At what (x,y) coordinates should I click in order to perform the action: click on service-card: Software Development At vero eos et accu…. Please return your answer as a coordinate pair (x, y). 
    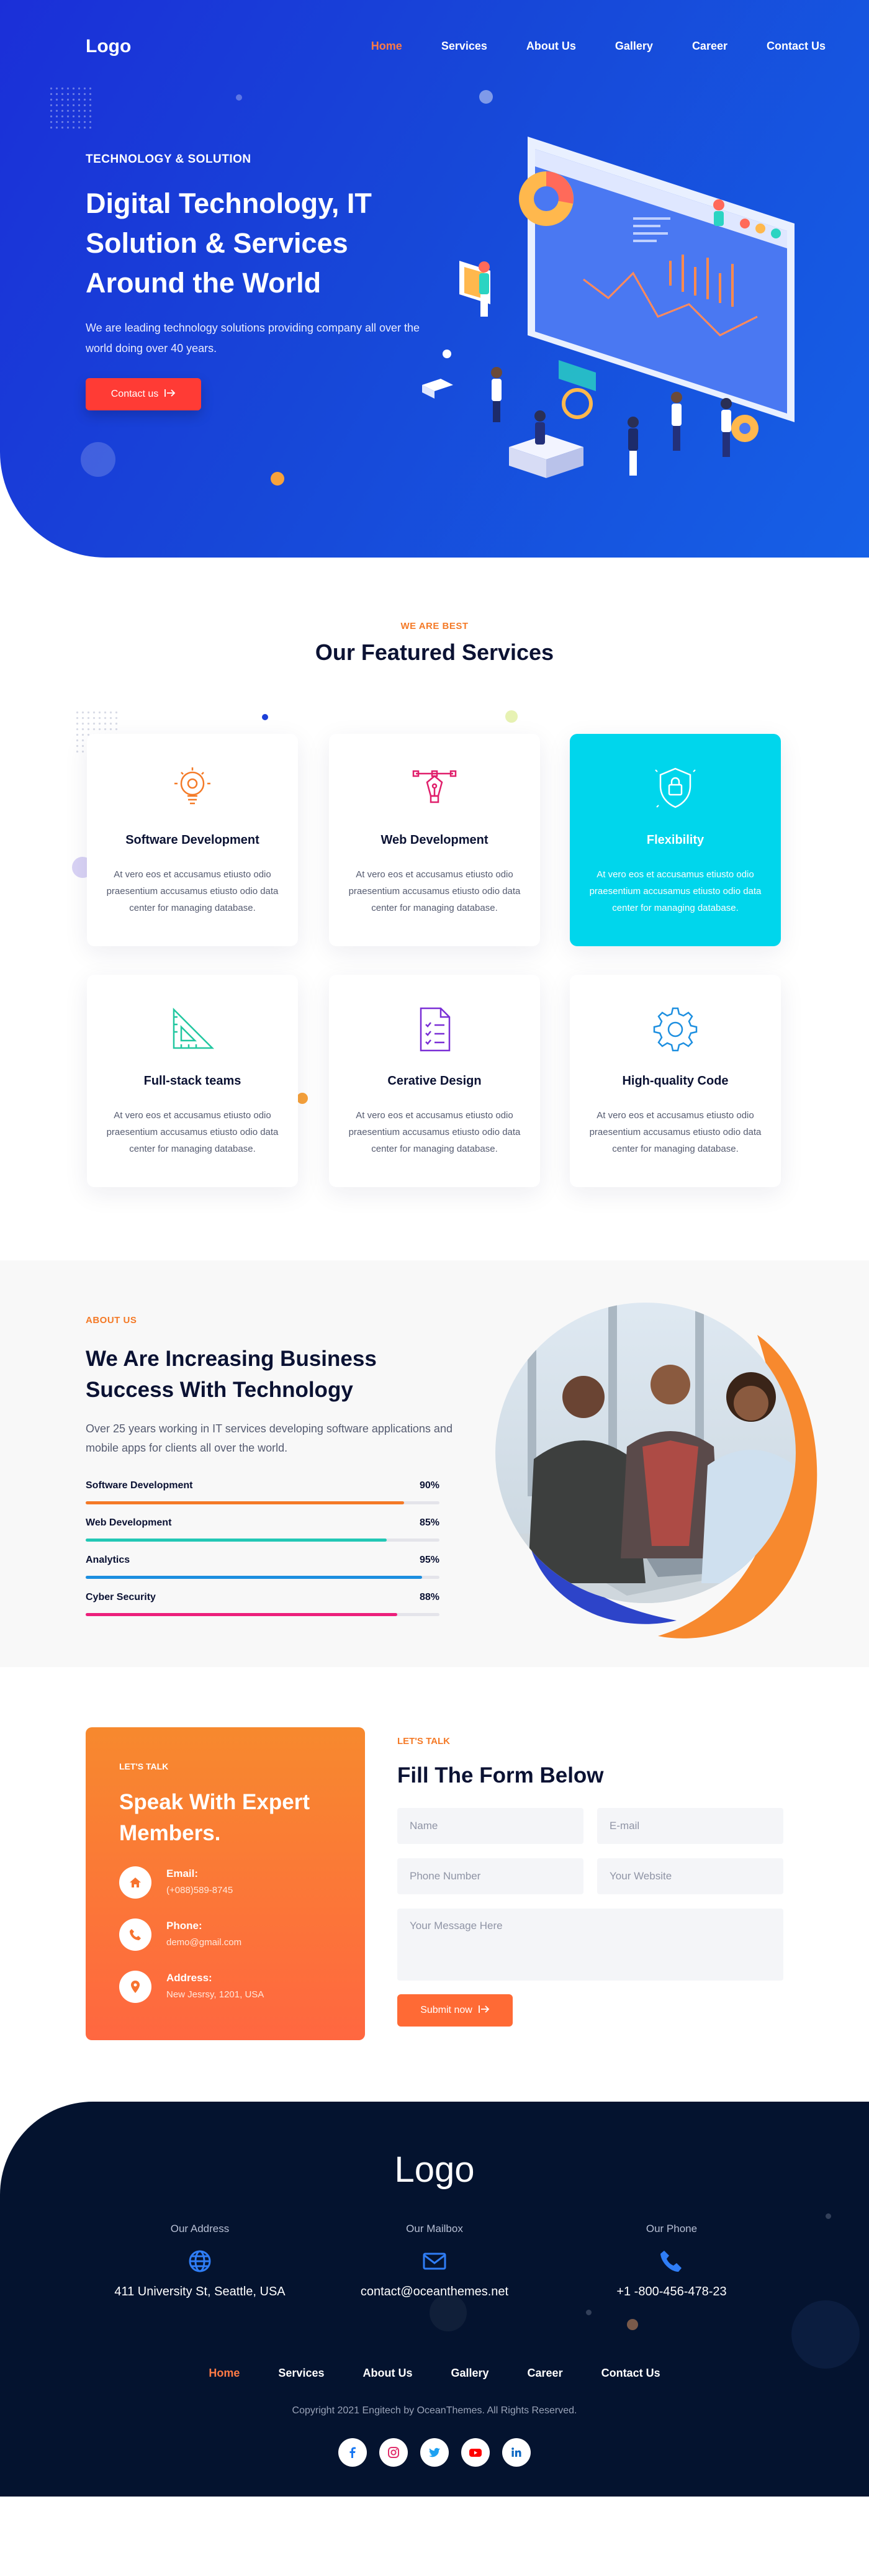
    Looking at the image, I should click on (192, 840).